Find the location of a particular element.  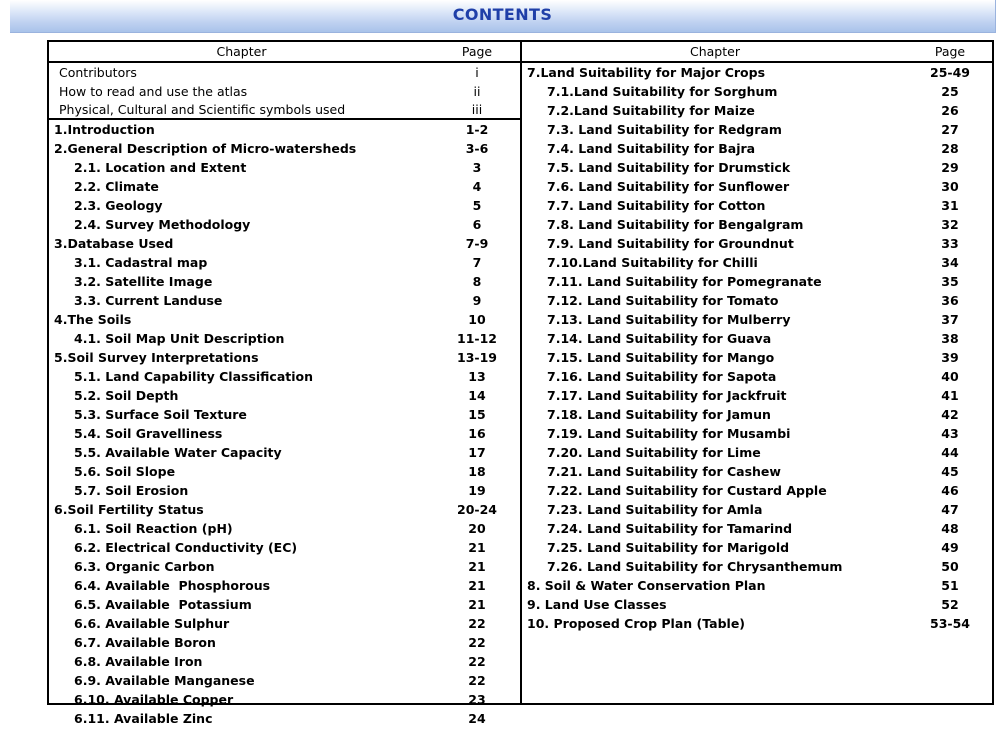

toc-entry: 4.The Soils 10 is located at coordinates (284, 319).